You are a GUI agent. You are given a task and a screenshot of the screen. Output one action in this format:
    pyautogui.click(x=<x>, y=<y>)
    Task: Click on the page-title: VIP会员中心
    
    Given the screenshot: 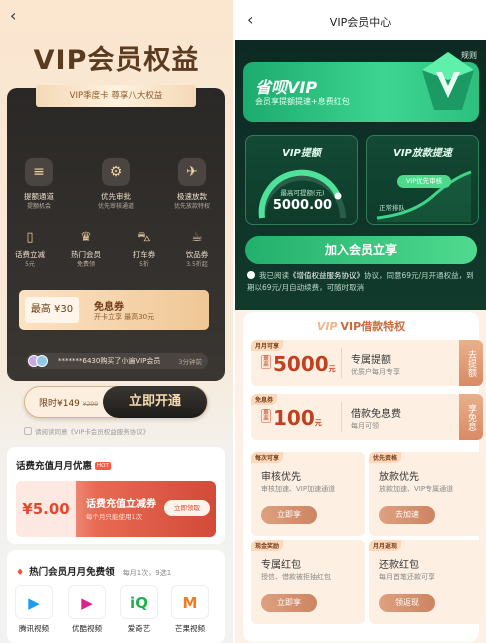 What is the action you would take?
    pyautogui.click(x=360, y=22)
    